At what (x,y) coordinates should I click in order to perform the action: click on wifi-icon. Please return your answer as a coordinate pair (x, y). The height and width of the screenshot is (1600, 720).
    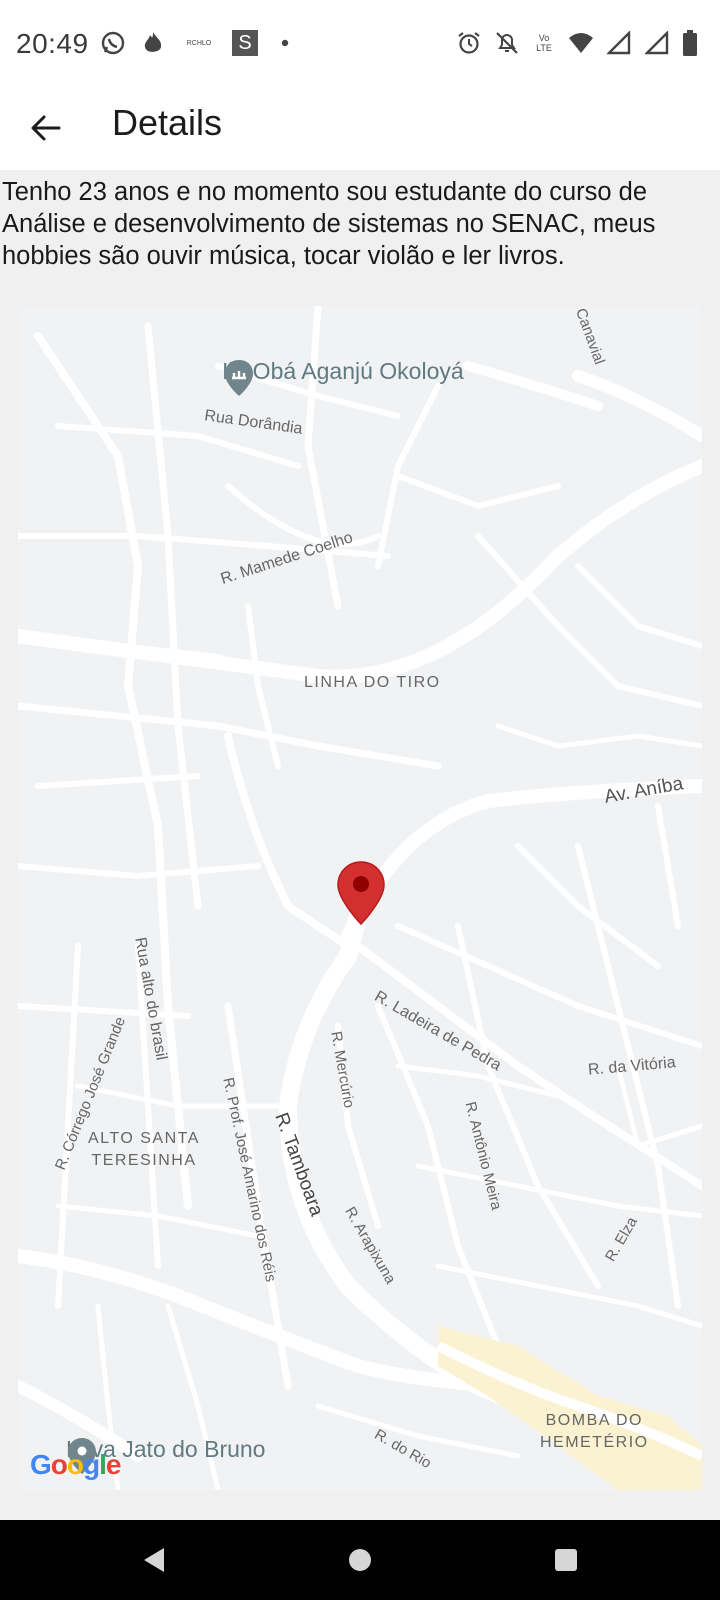
    Looking at the image, I should click on (581, 43).